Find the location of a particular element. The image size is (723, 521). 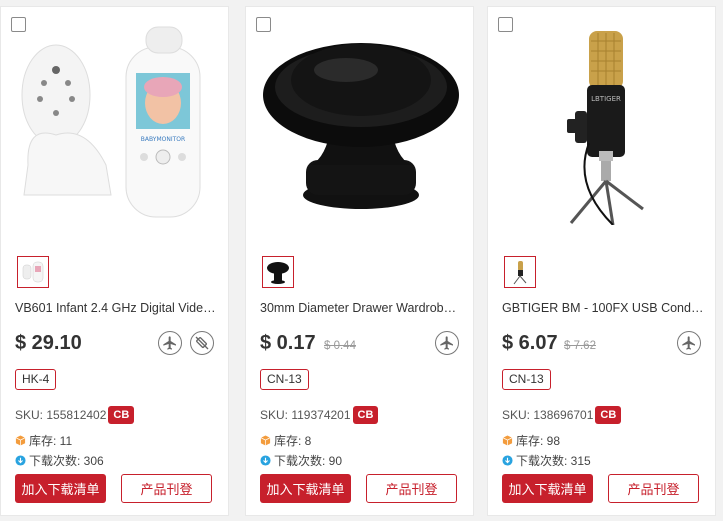

product-image is located at coordinates (360, 125).